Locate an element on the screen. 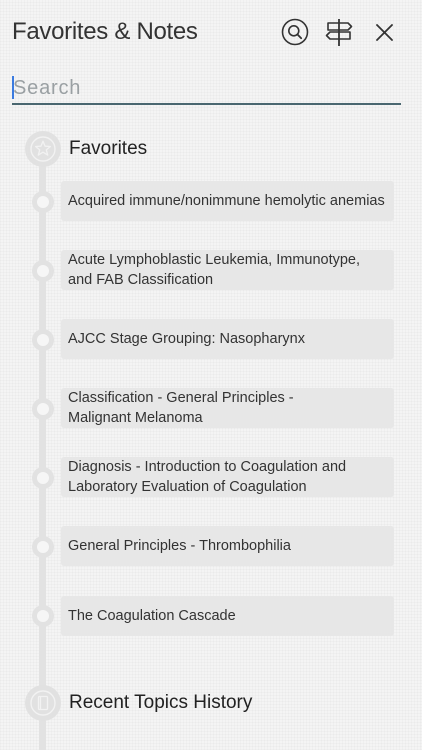 This screenshot has height=750, width=422. history-section-title: Recent Topics History is located at coordinates (160, 703).